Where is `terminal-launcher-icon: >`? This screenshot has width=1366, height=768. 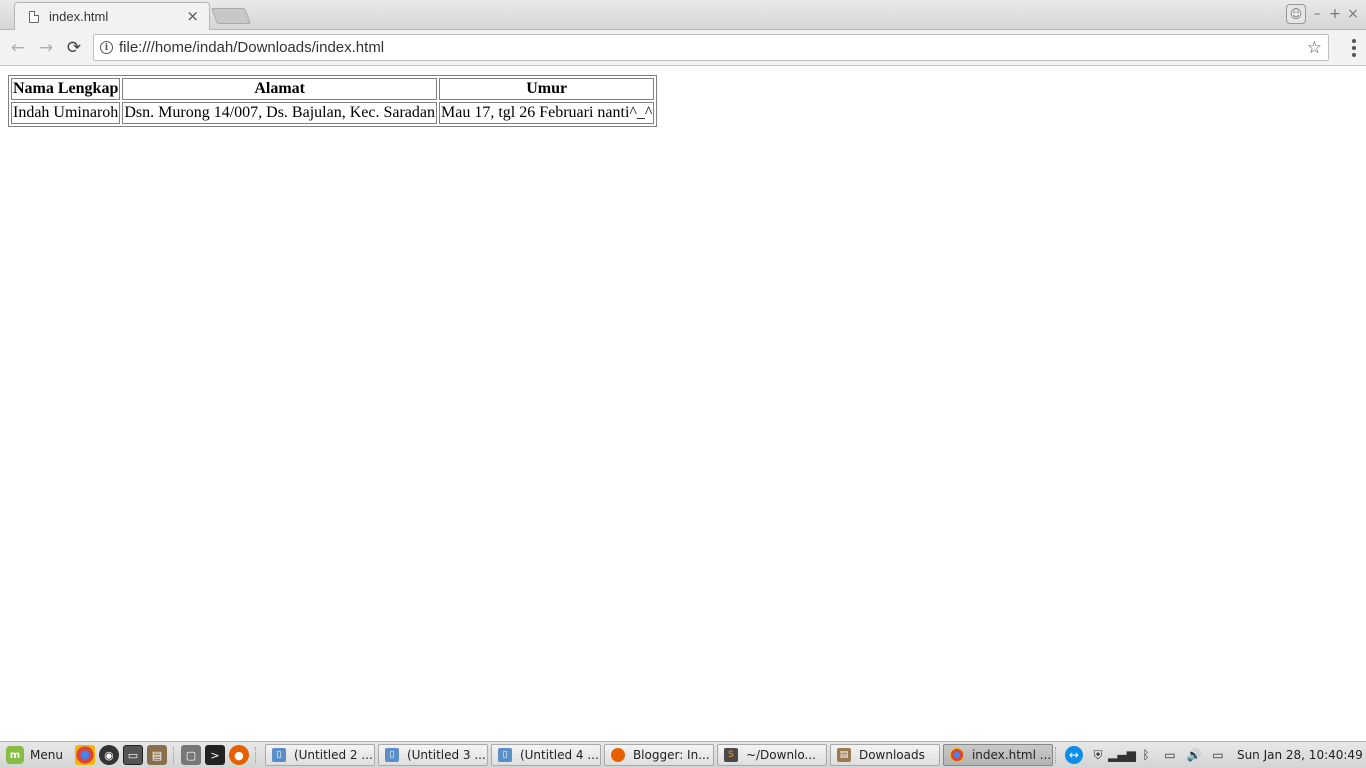 terminal-launcher-icon: > is located at coordinates (214, 755).